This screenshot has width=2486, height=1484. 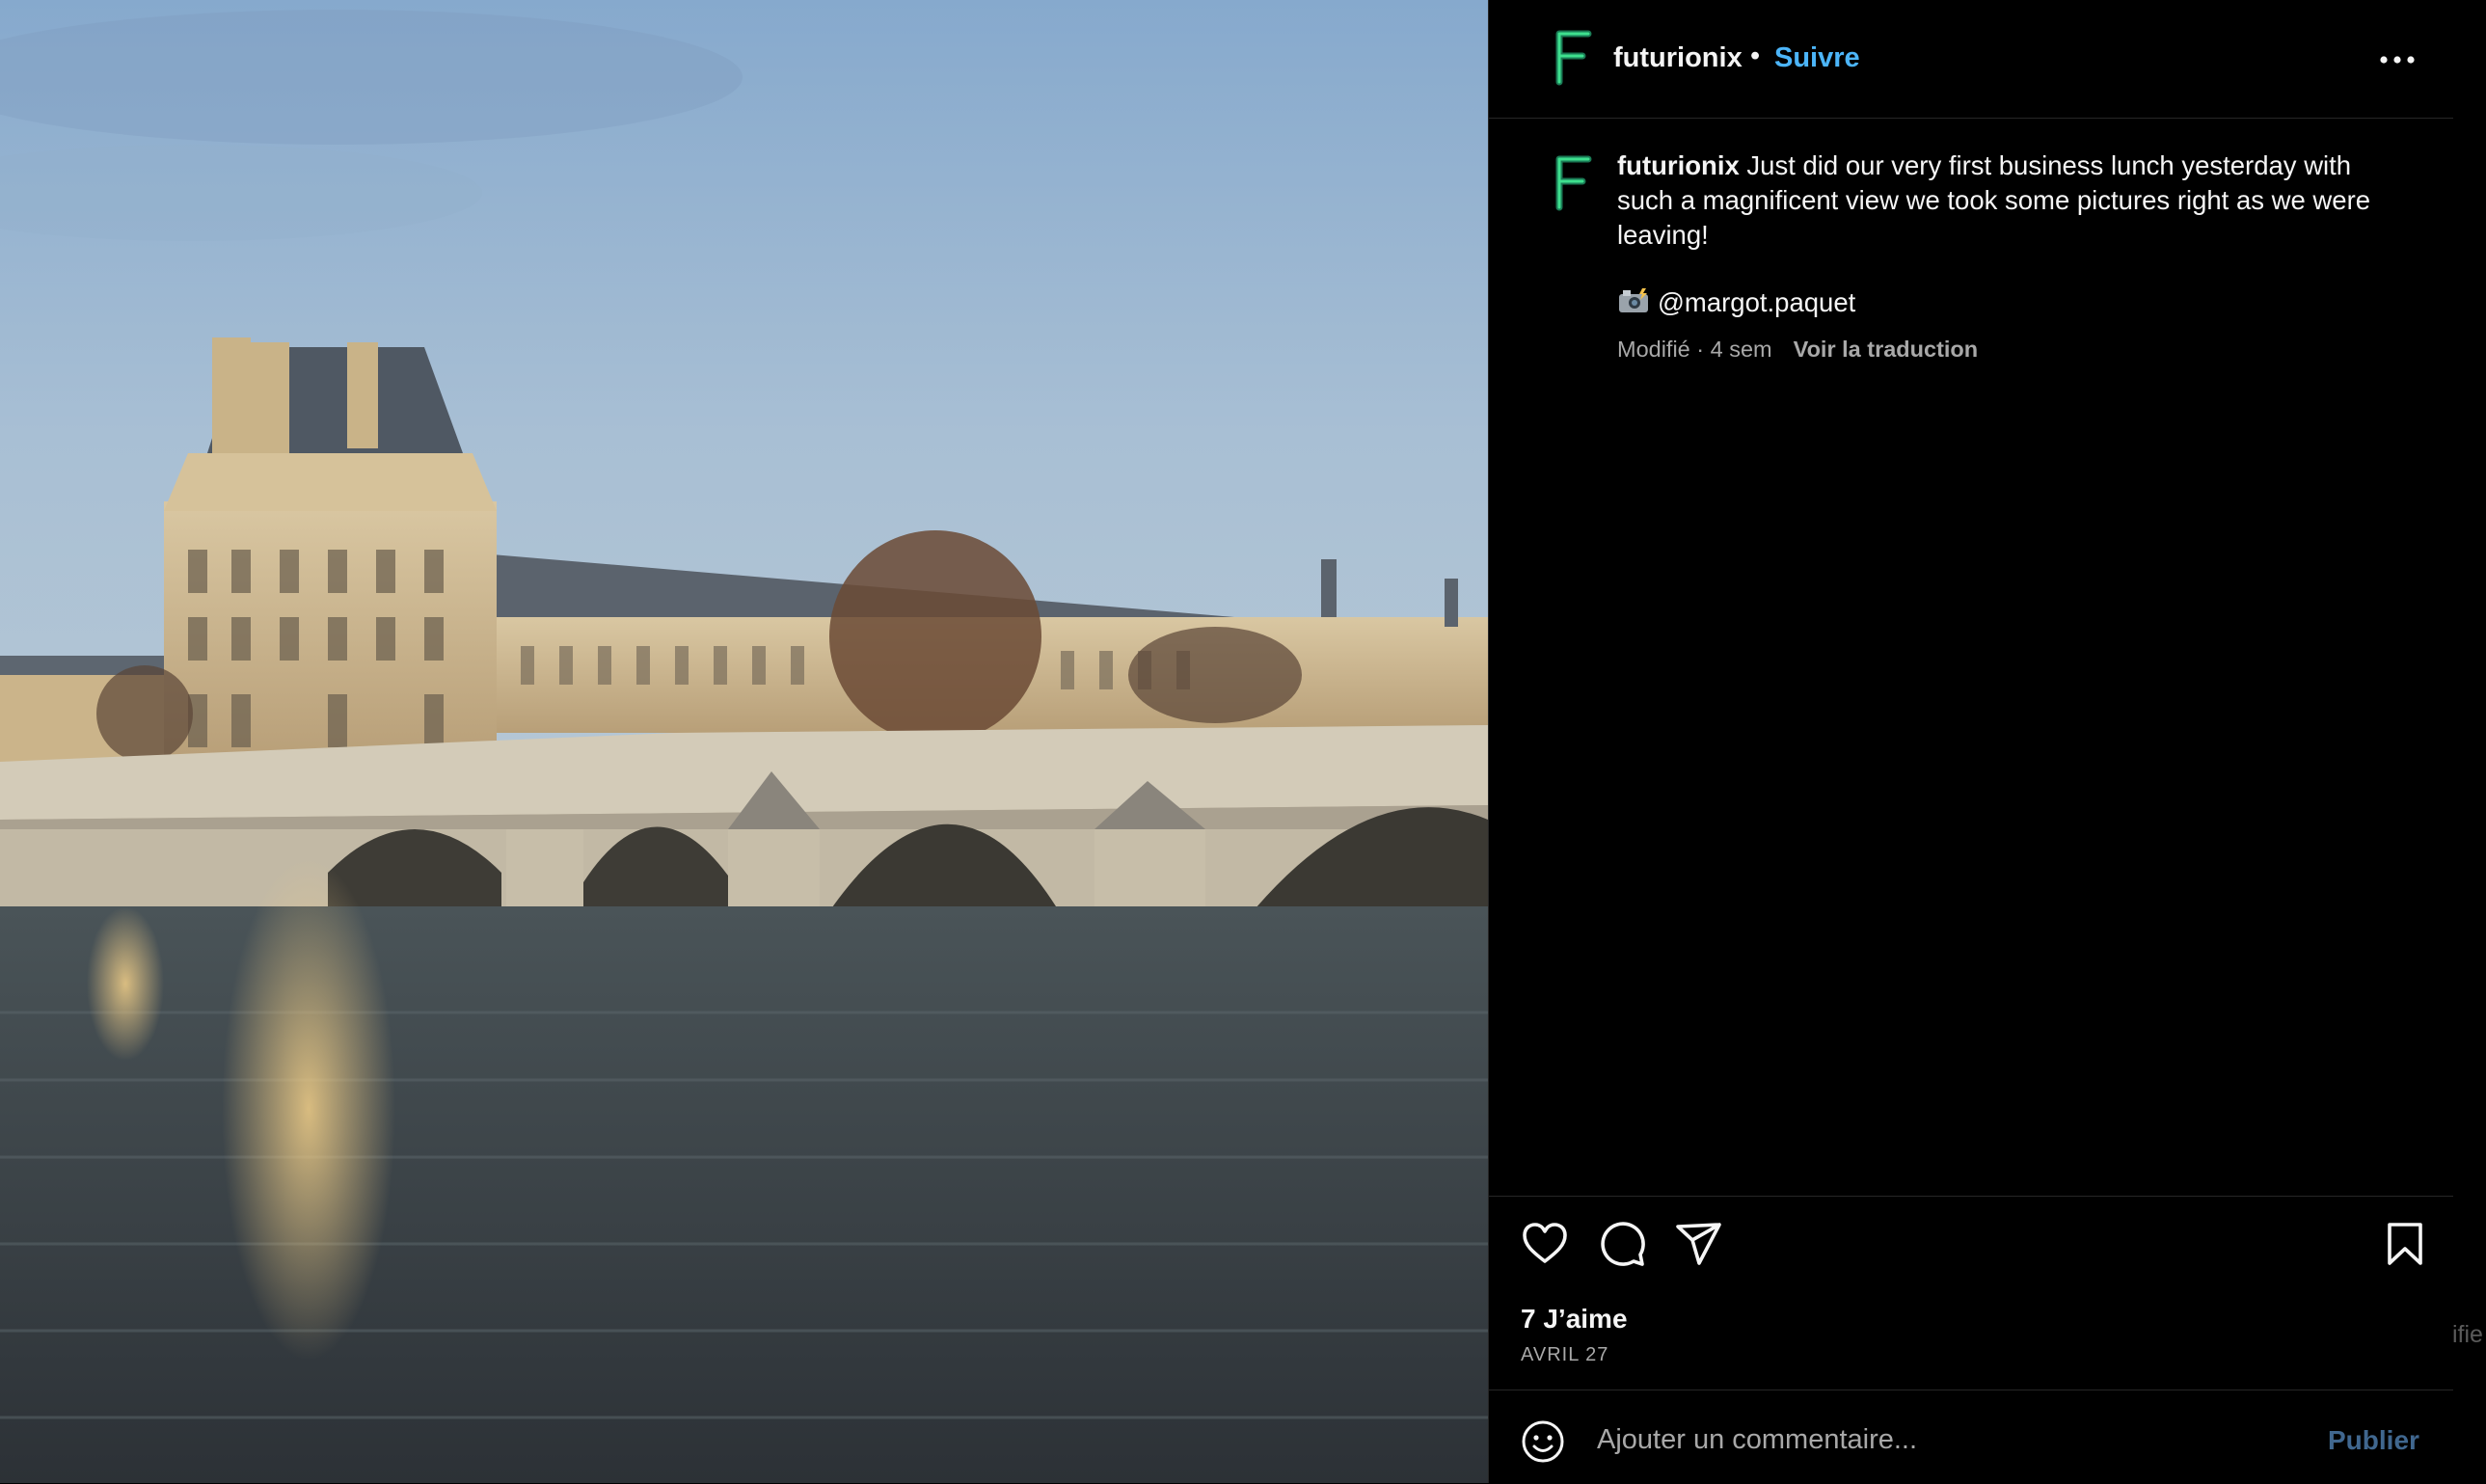 I want to click on publish-button: Publier, so click(x=2373, y=1440).